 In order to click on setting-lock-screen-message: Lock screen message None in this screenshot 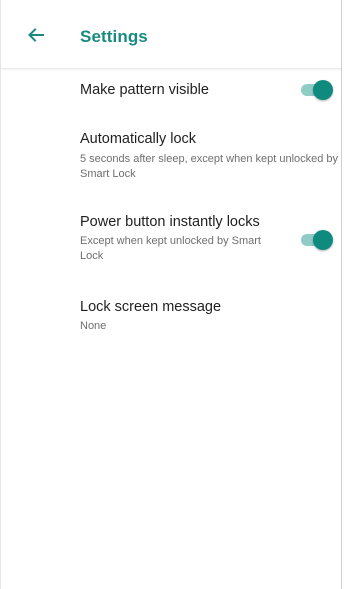, I will do `click(171, 314)`.